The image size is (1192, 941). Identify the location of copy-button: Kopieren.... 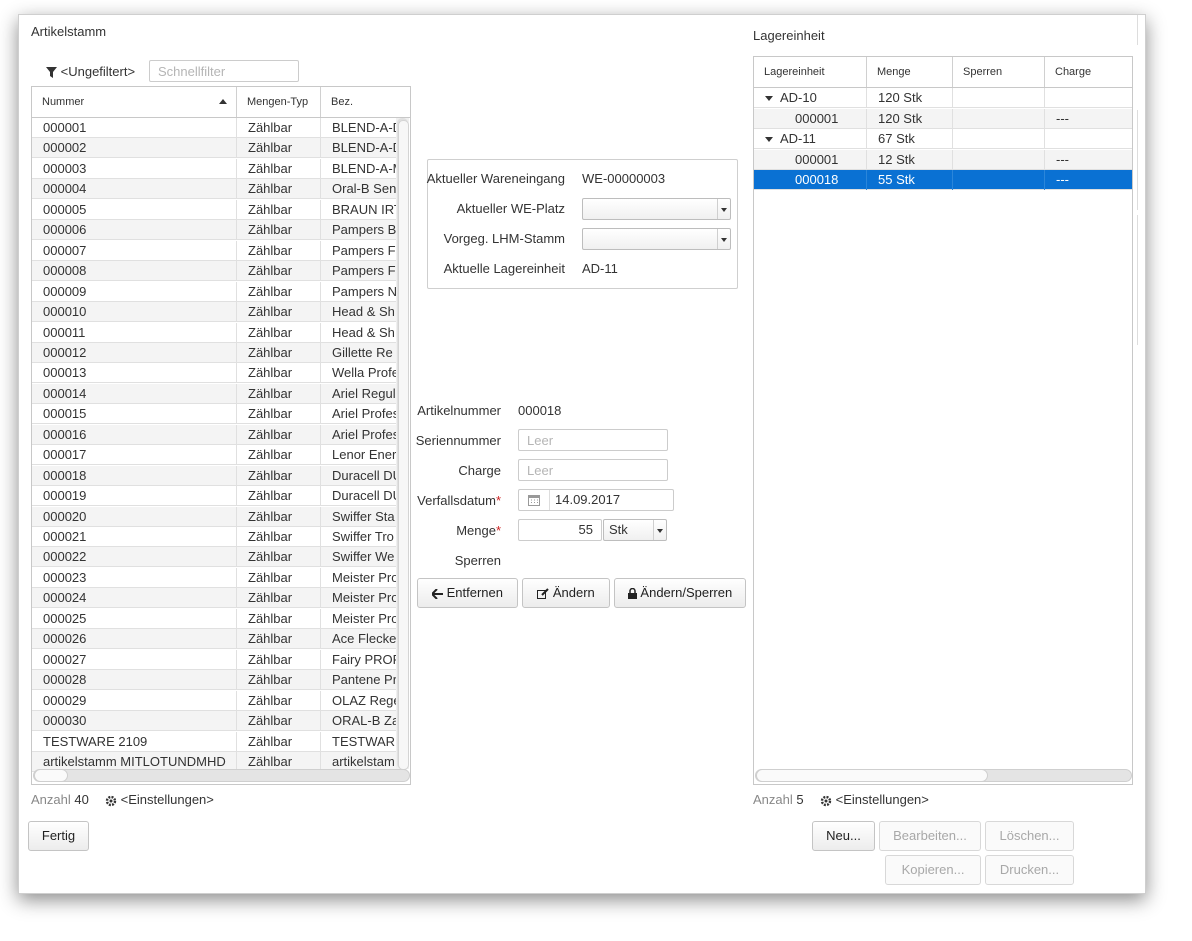
(933, 870).